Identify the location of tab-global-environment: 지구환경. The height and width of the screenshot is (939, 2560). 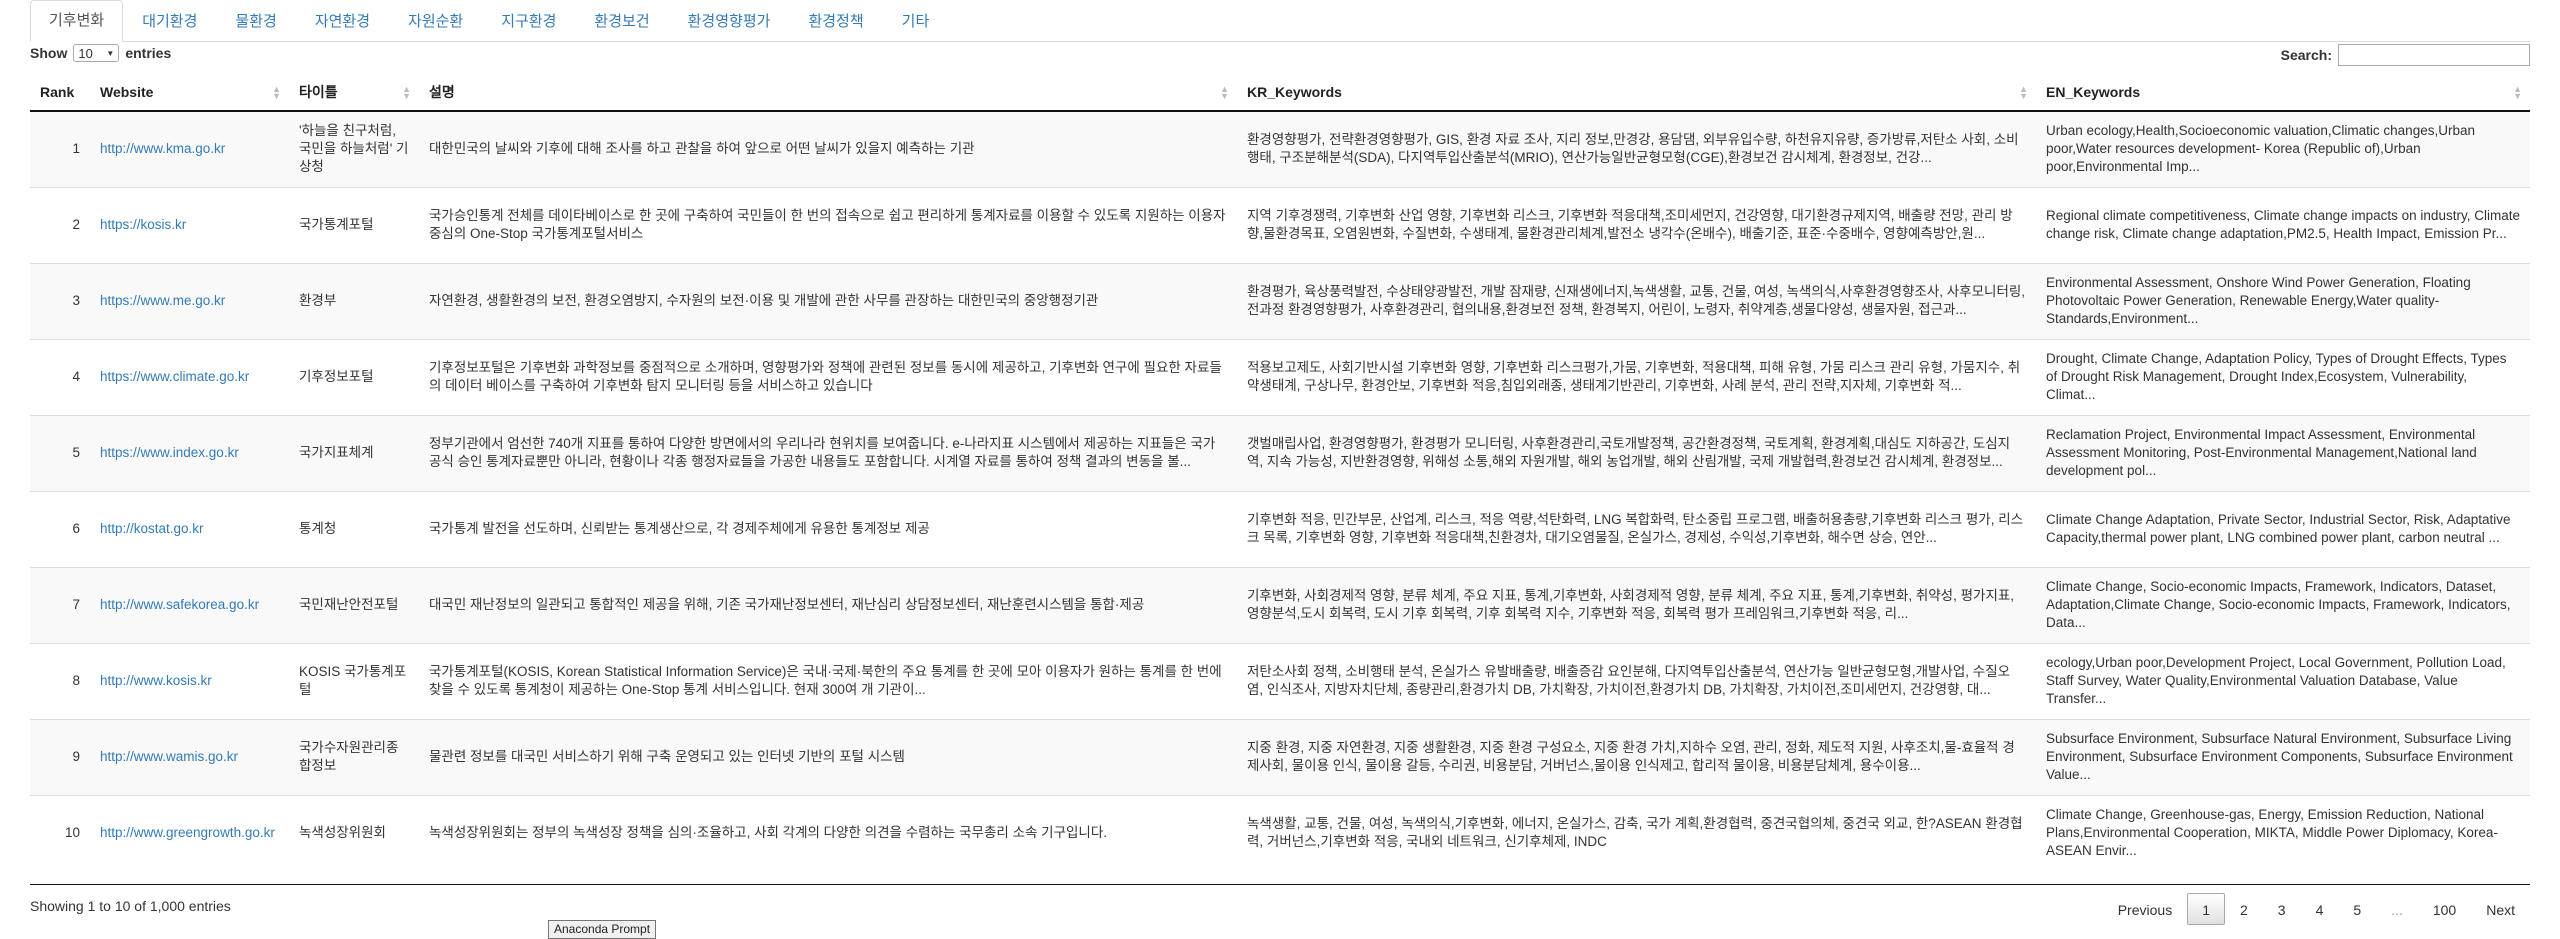
(528, 21).